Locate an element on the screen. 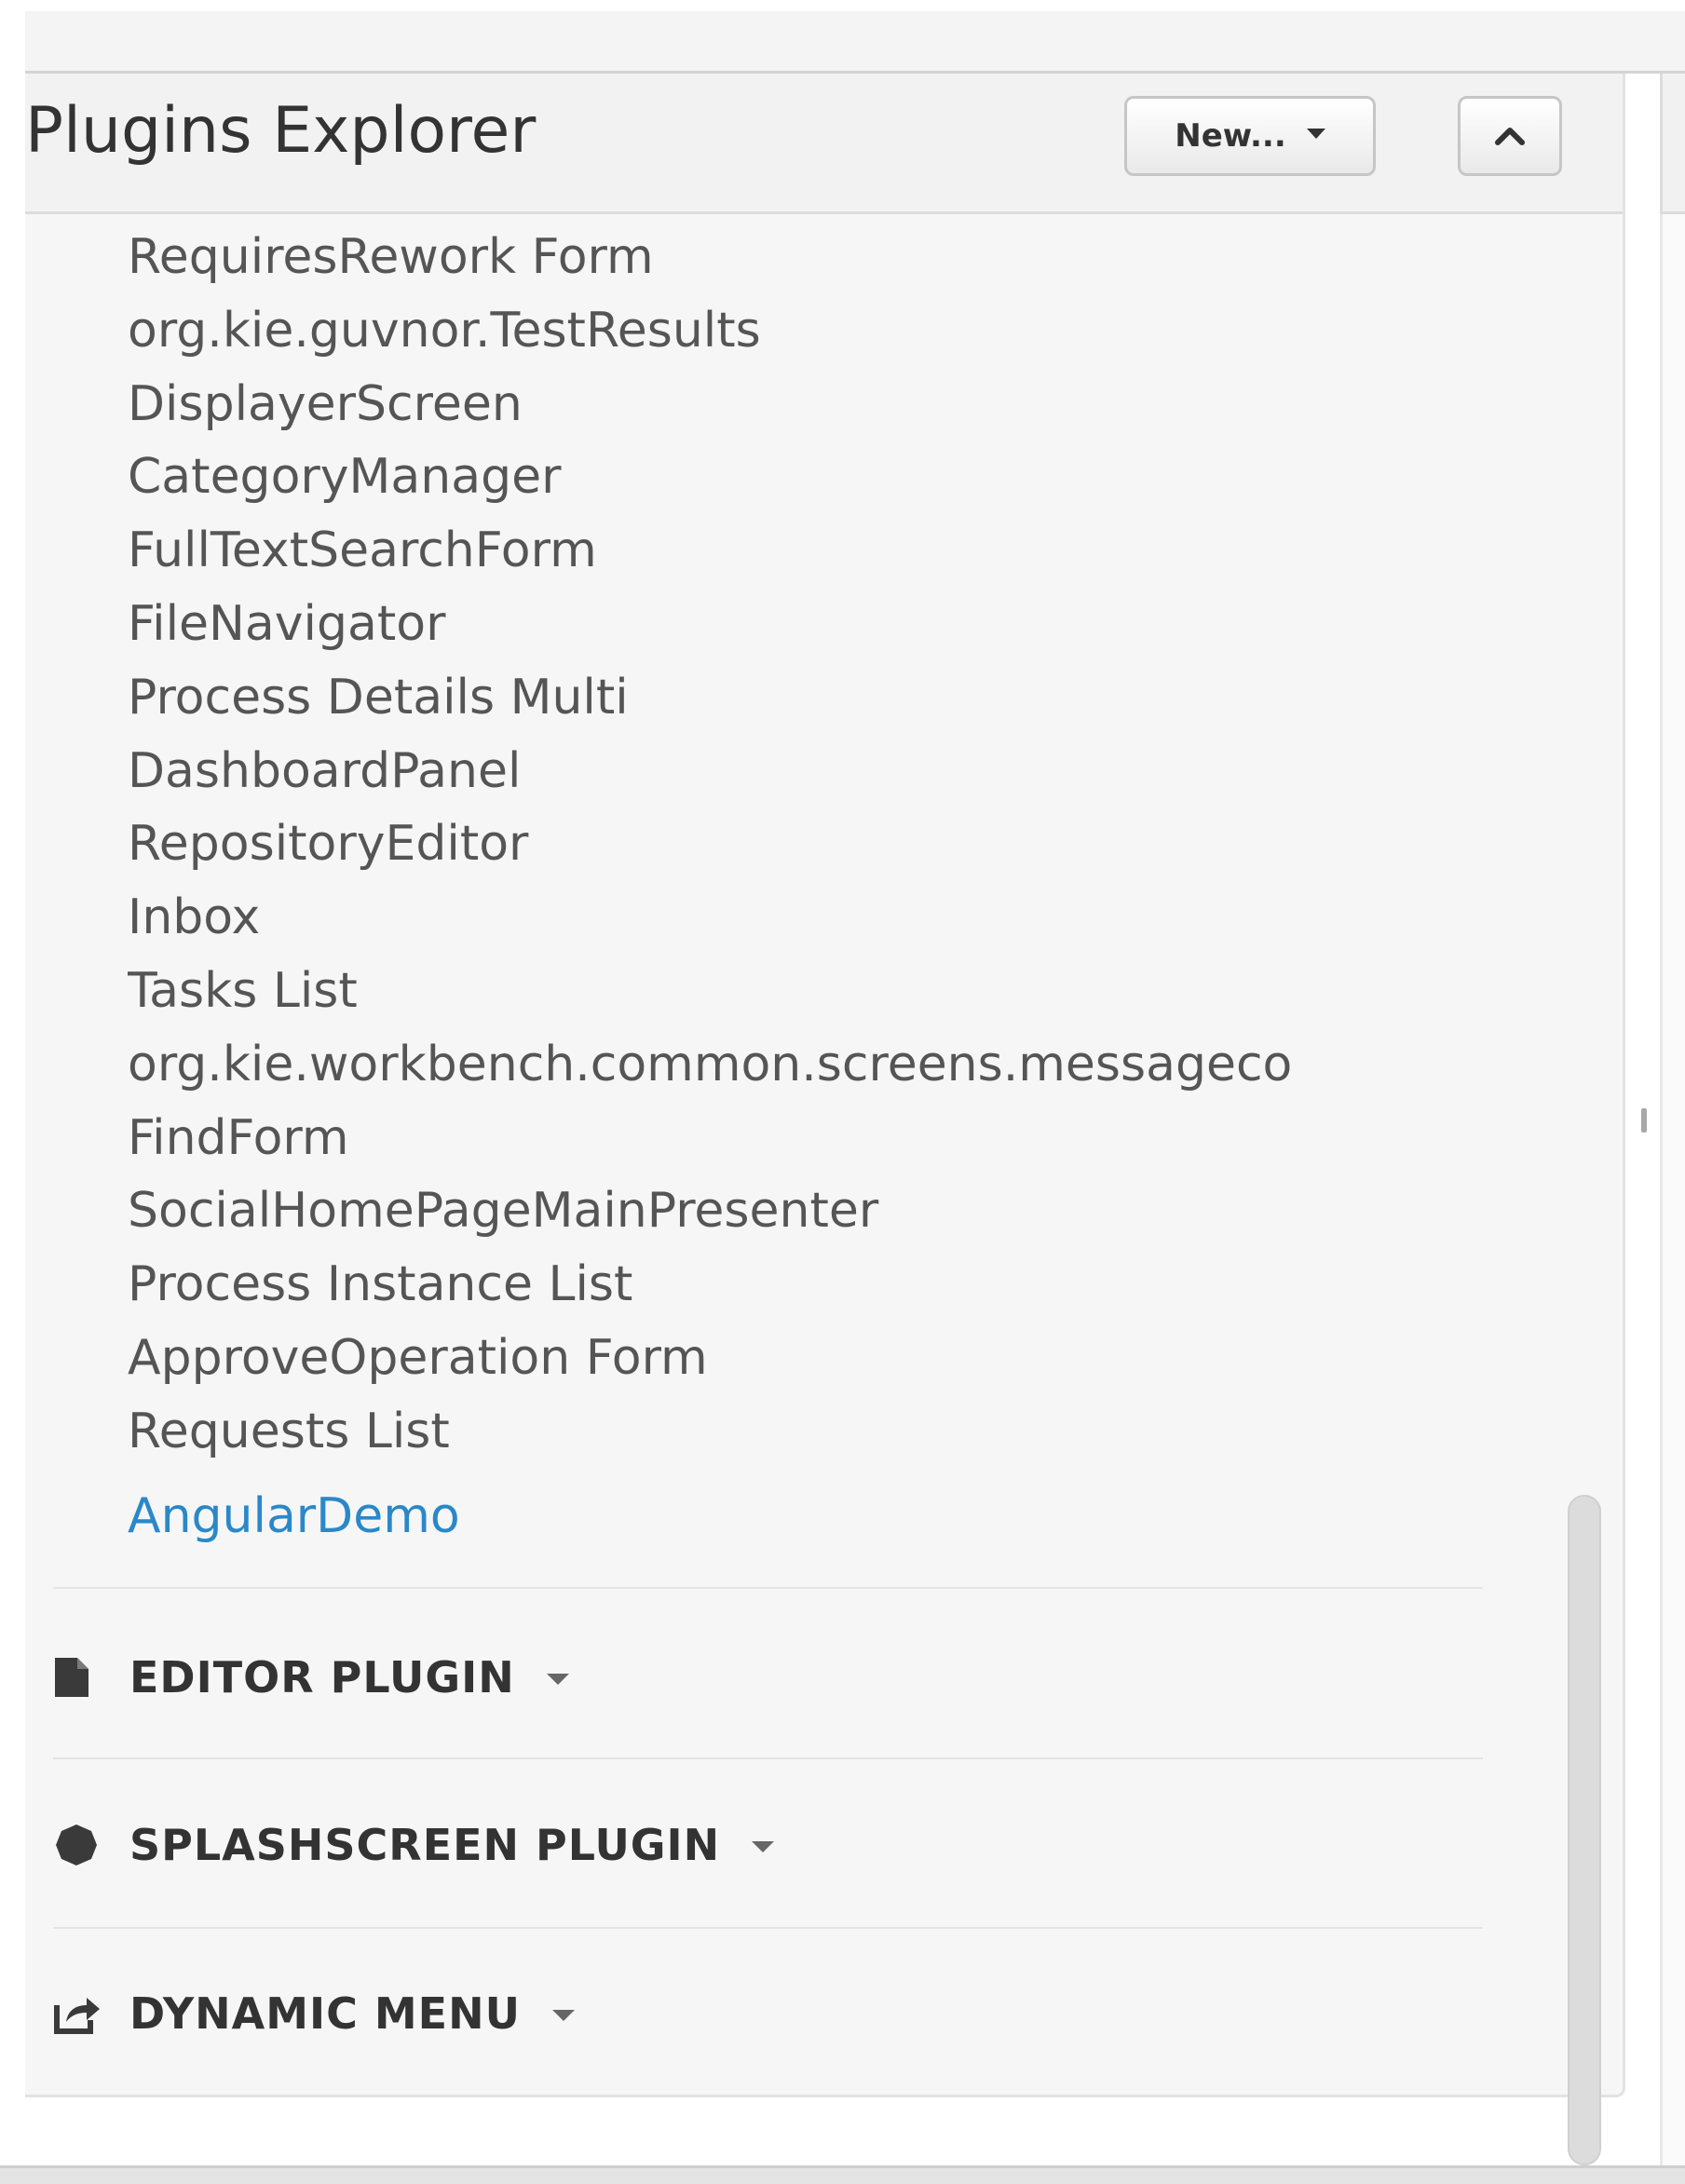  chevron-up-icon is located at coordinates (1510, 136).